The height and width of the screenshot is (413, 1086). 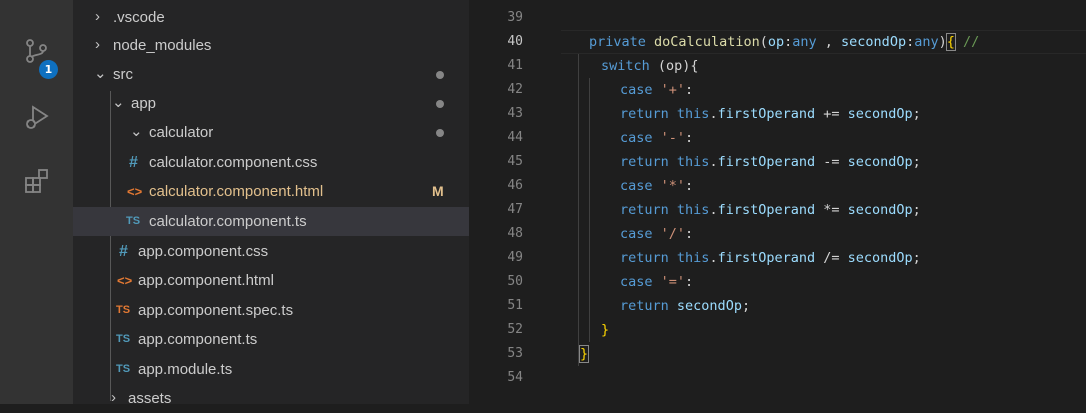 What do you see at coordinates (657, 234) in the screenshot?
I see `code-line-48: case '/':` at bounding box center [657, 234].